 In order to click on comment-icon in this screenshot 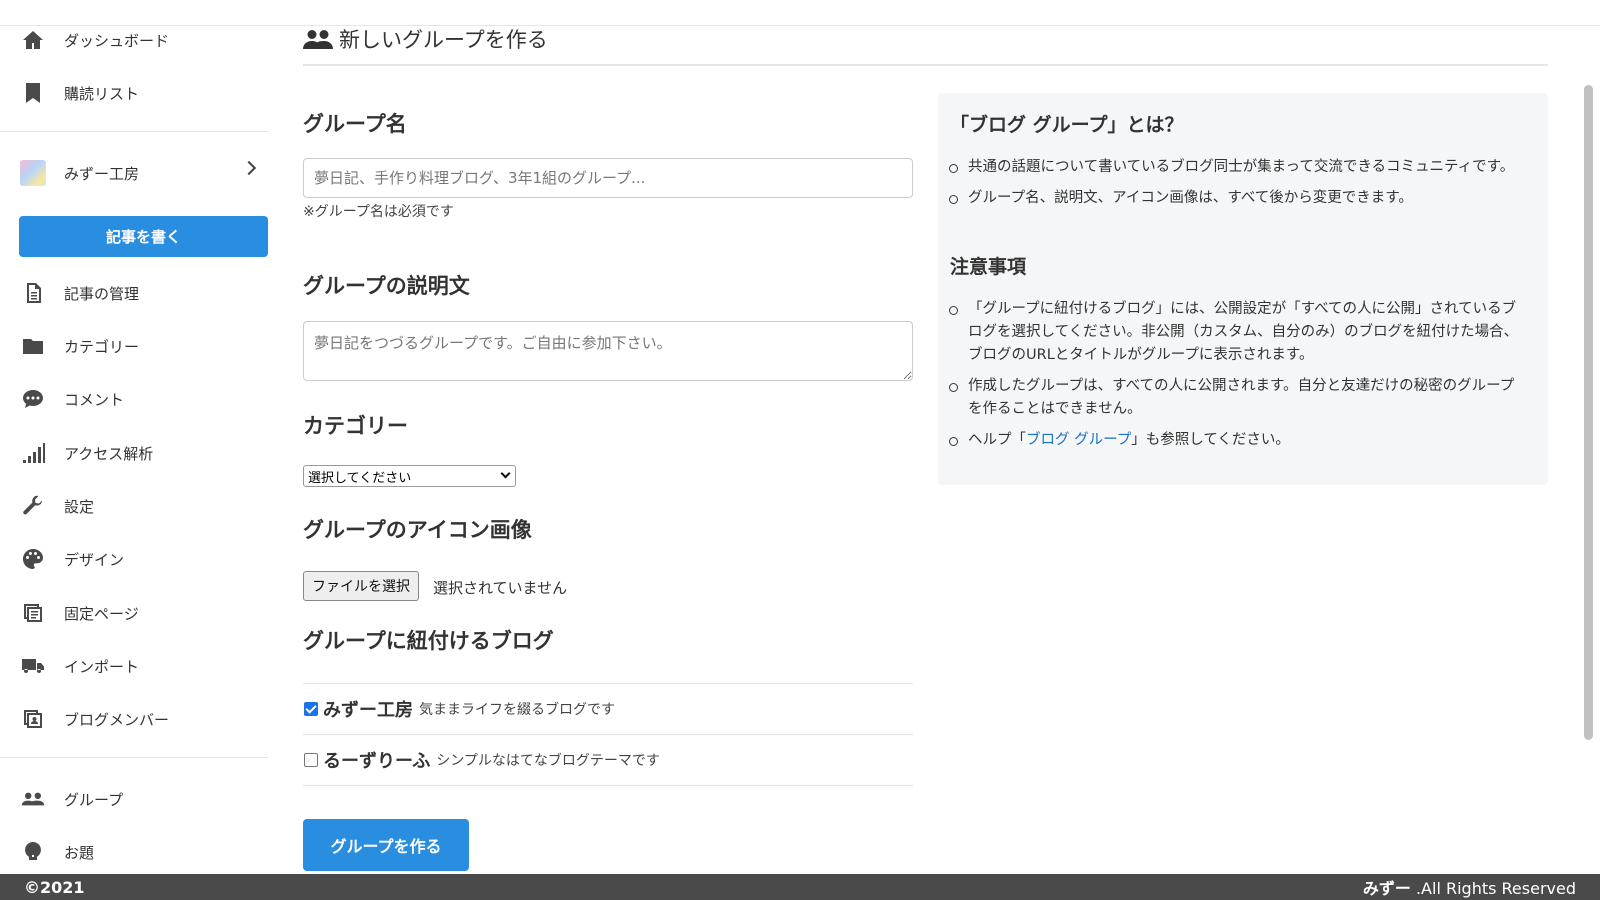, I will do `click(33, 399)`.